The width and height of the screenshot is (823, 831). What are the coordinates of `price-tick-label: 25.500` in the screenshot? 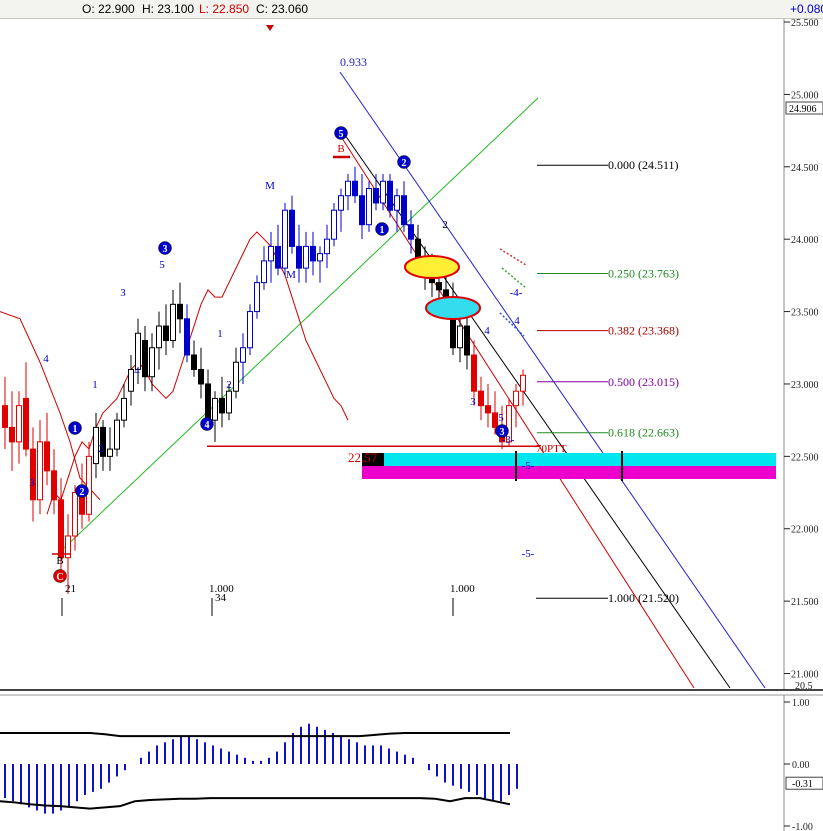 It's located at (805, 23).